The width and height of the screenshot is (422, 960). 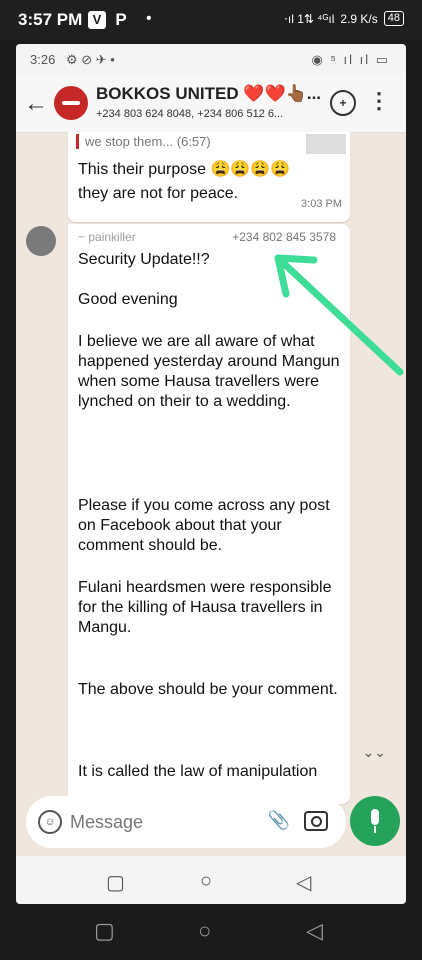 What do you see at coordinates (206, 881) in the screenshot?
I see `inner-home-icon: ○` at bounding box center [206, 881].